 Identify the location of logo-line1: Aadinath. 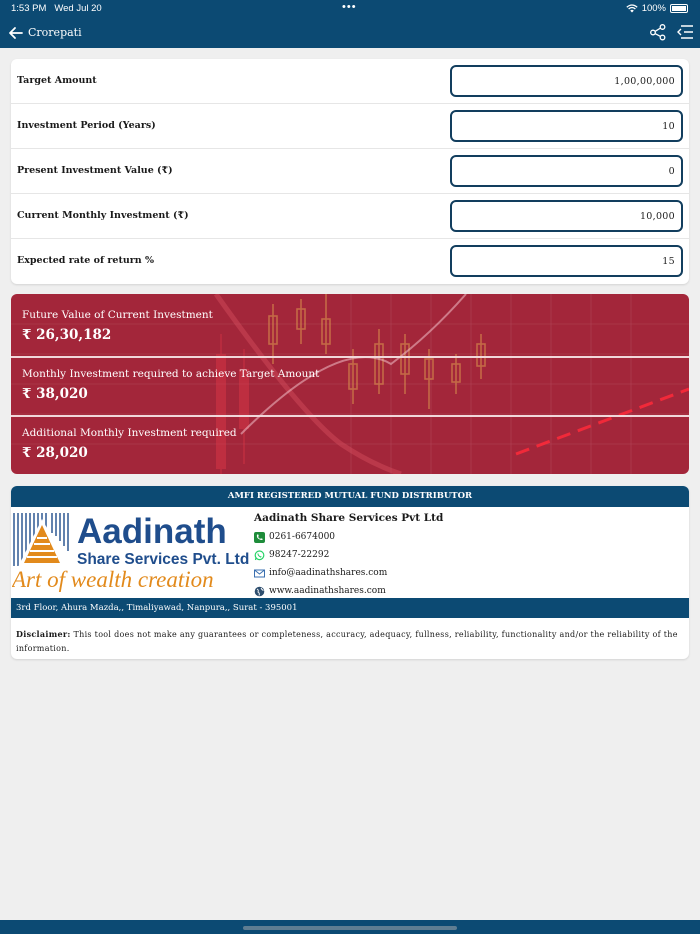
(152, 531).